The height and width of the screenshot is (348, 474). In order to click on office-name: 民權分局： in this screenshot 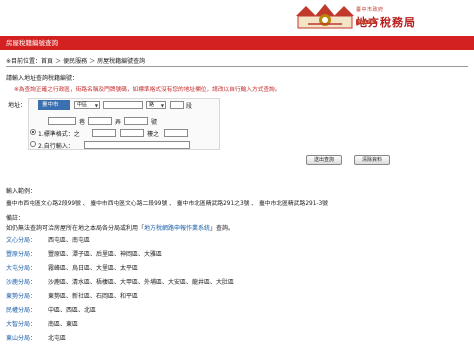, I will do `click(21, 309)`.